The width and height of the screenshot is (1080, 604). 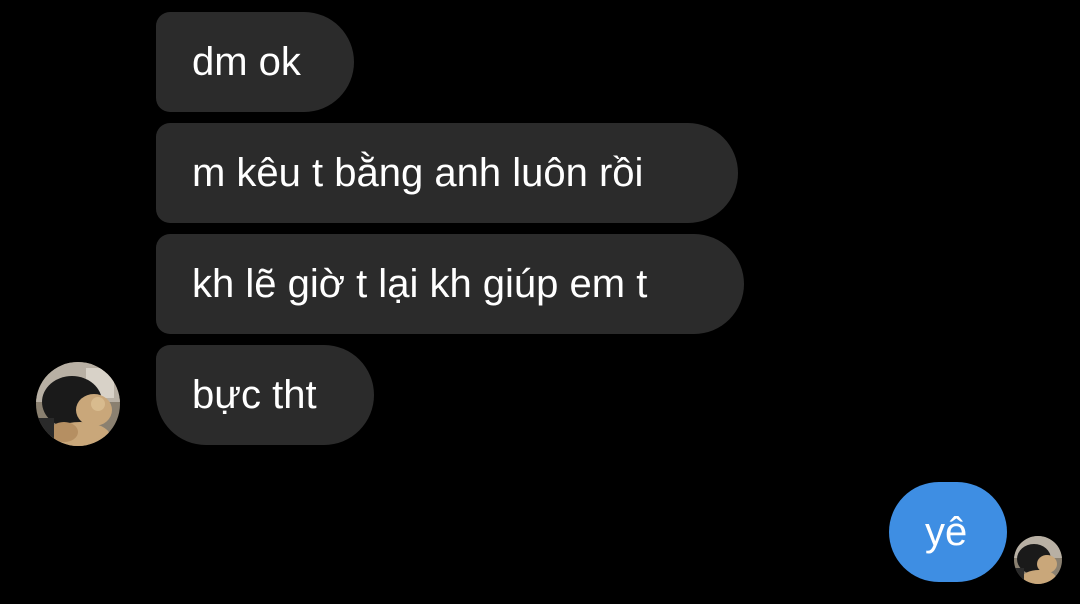 I want to click on contact-avatar, so click(x=78, y=404).